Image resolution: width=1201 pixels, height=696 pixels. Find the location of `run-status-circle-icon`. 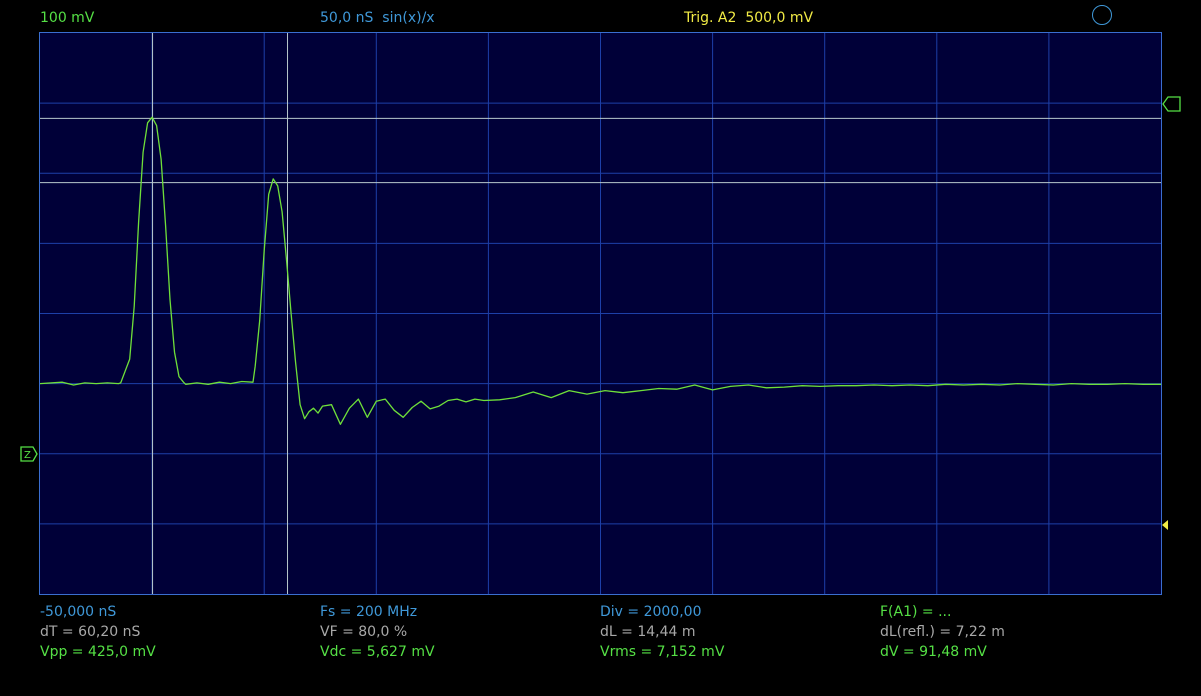

run-status-circle-icon is located at coordinates (1102, 15).